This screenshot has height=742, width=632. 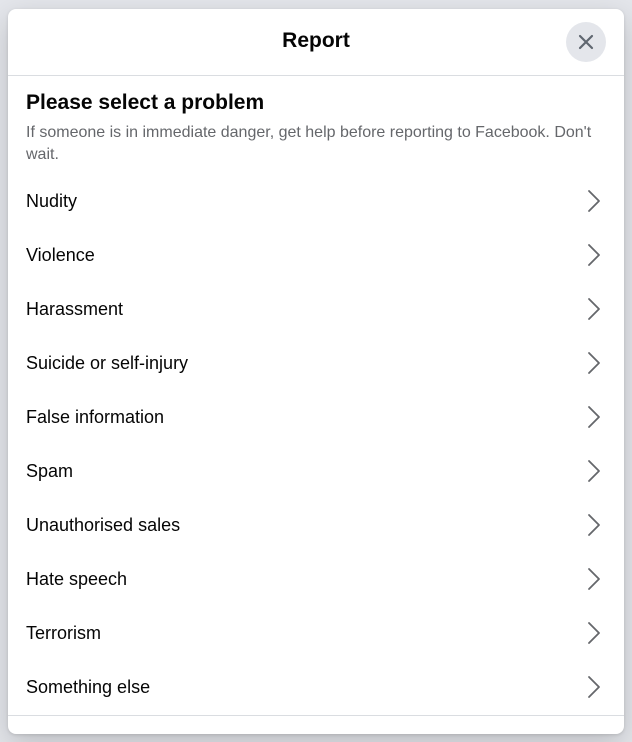 What do you see at coordinates (95, 416) in the screenshot?
I see `option-label: False information` at bounding box center [95, 416].